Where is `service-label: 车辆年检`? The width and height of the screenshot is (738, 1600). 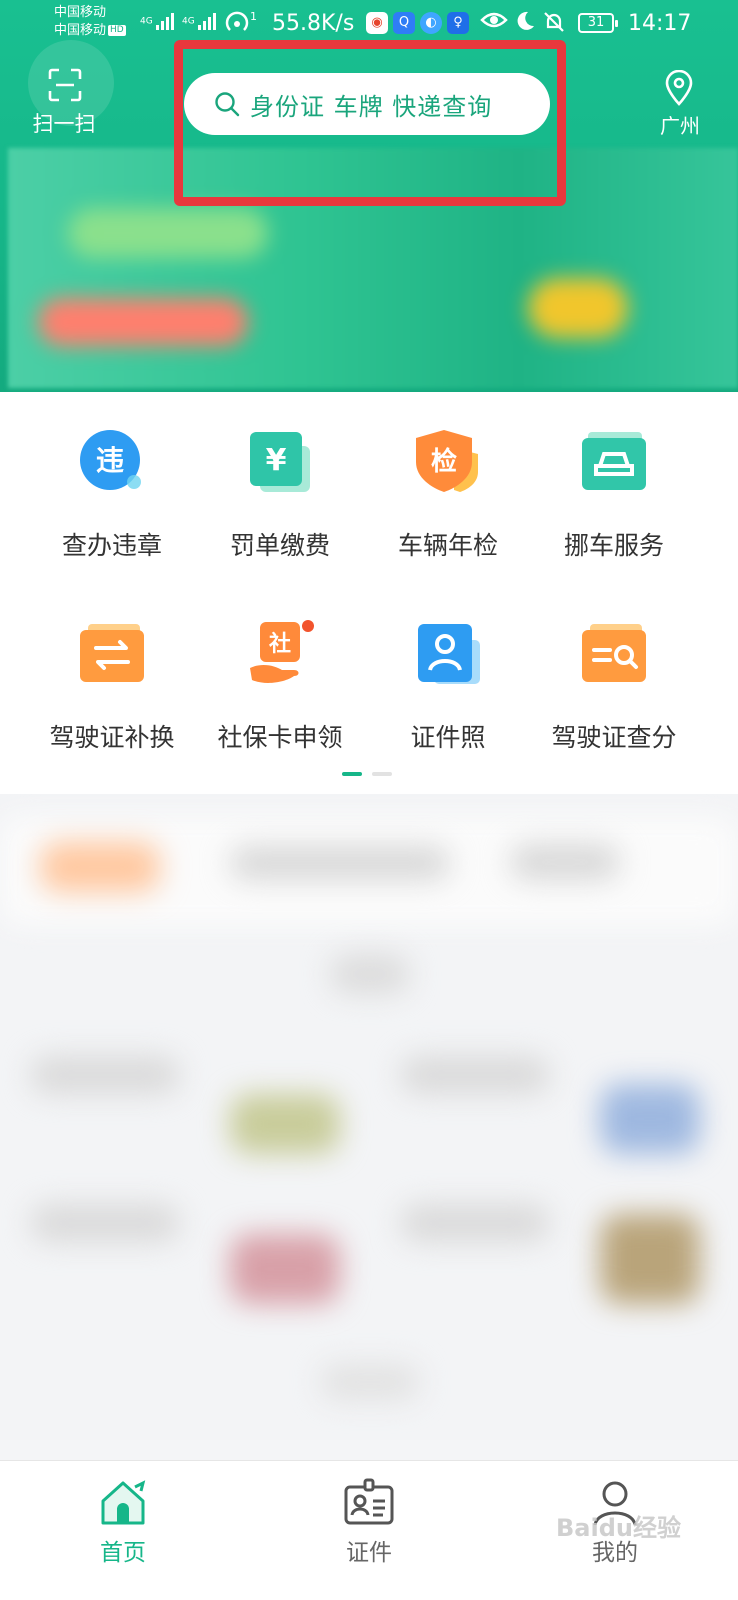 service-label: 车辆年检 is located at coordinates (447, 545).